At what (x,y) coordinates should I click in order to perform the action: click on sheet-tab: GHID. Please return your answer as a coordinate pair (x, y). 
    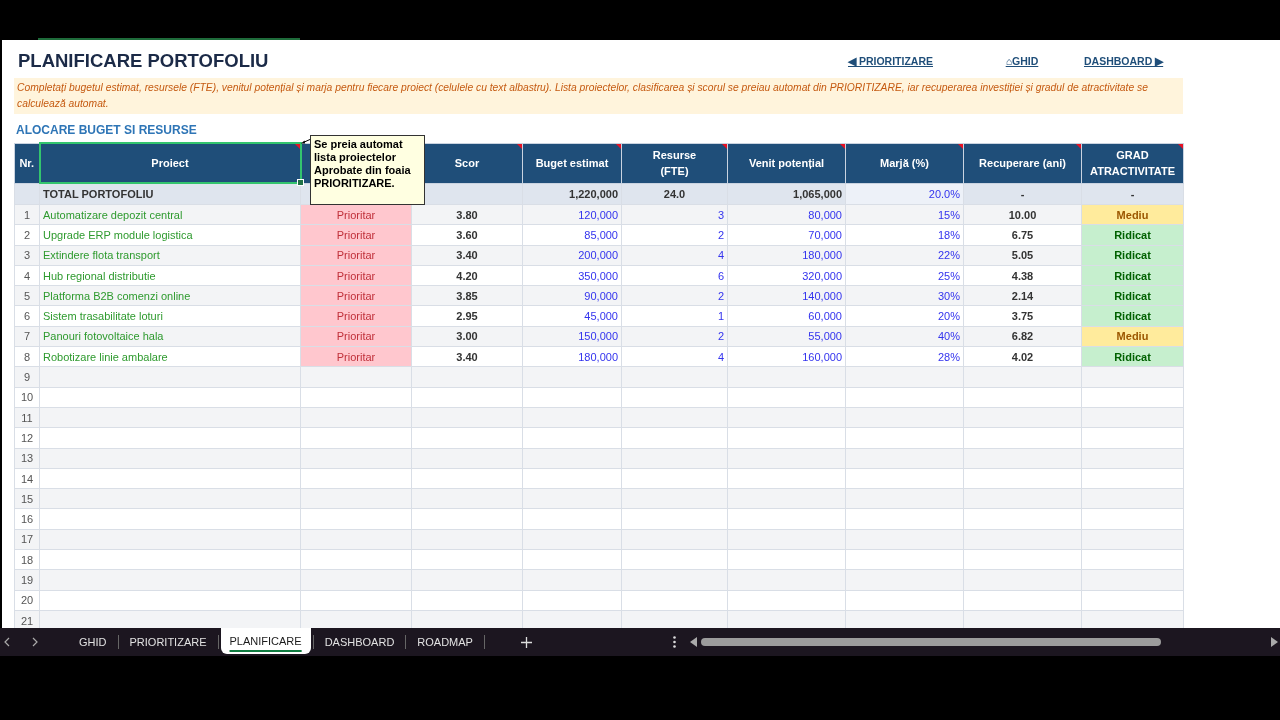
    Looking at the image, I should click on (93, 641).